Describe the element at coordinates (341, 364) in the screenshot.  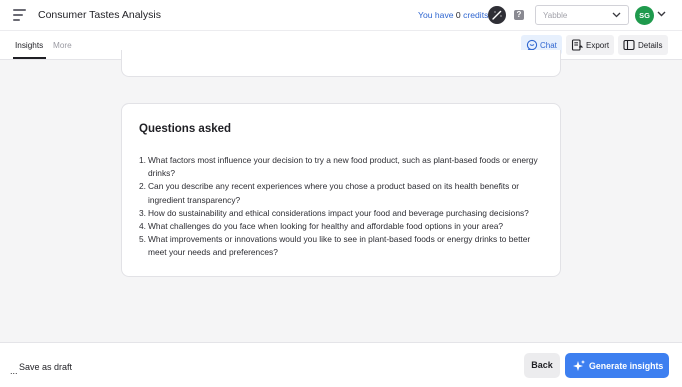
I see `footer-bar: Save as draft ... Back Generate insights` at that location.